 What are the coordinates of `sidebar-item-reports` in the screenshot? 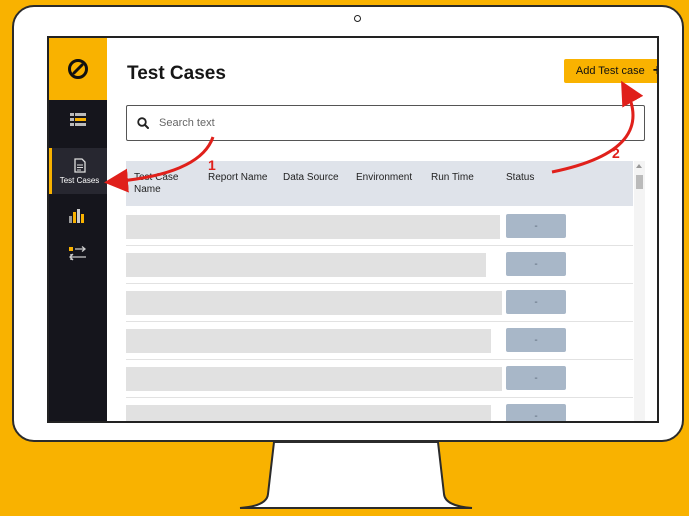 It's located at (78, 216).